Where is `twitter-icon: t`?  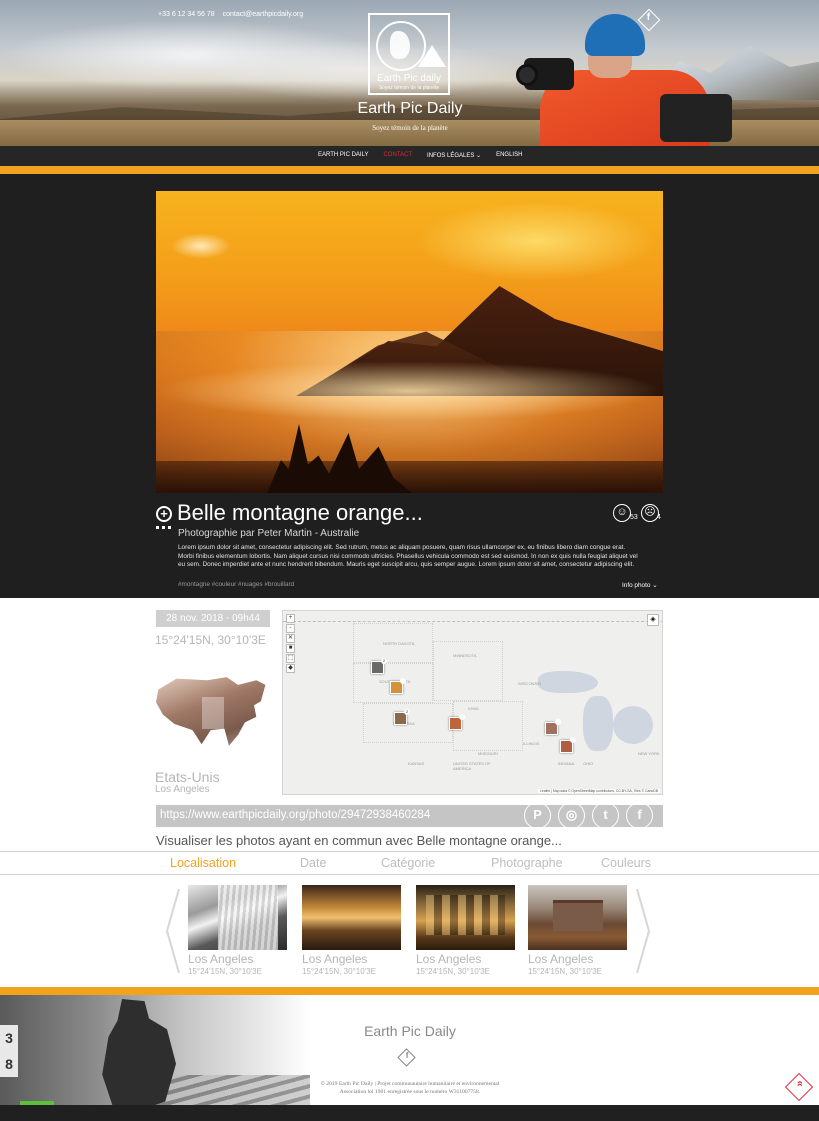 twitter-icon: t is located at coordinates (605, 815).